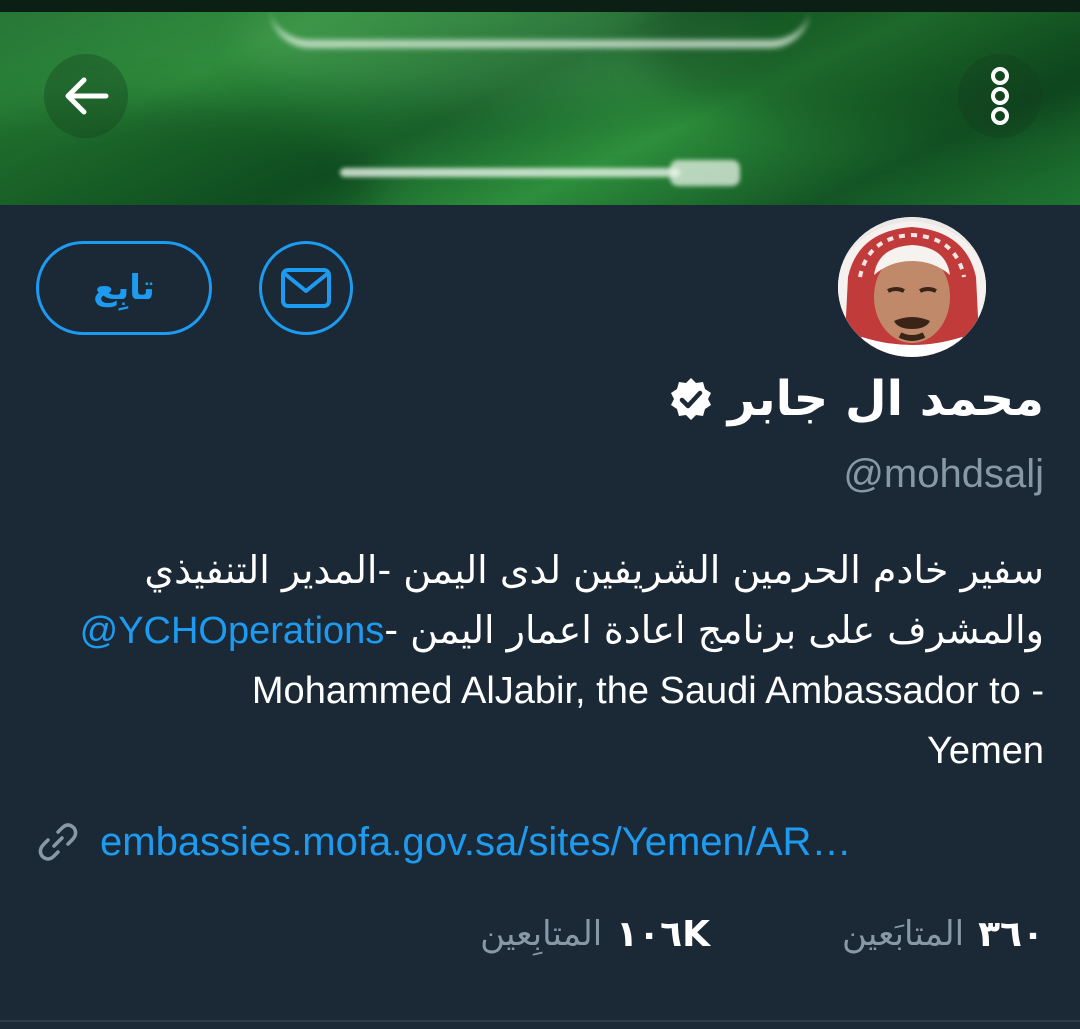 Image resolution: width=1080 pixels, height=1029 pixels. Describe the element at coordinates (232, 631) in the screenshot. I see `bio-mention-link: @YCHOperations` at that location.